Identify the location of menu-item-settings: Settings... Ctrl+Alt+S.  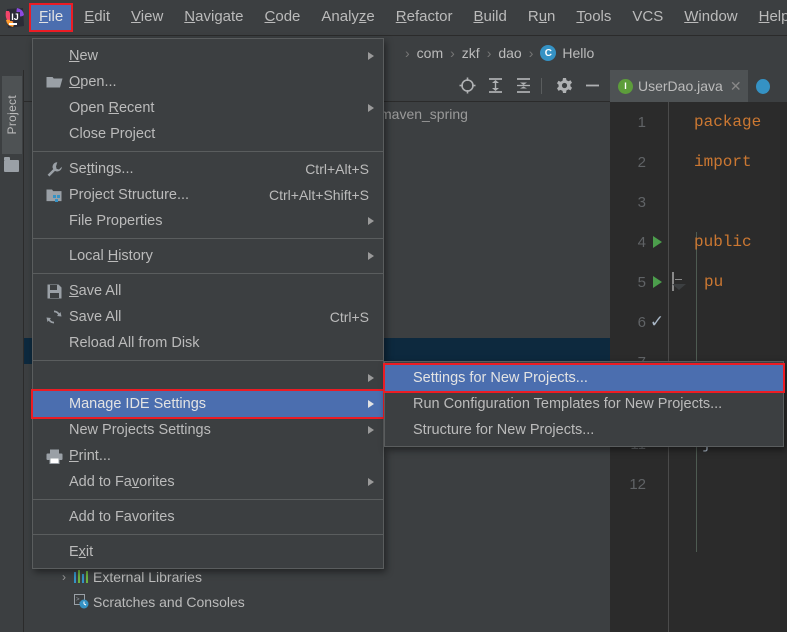
(208, 169).